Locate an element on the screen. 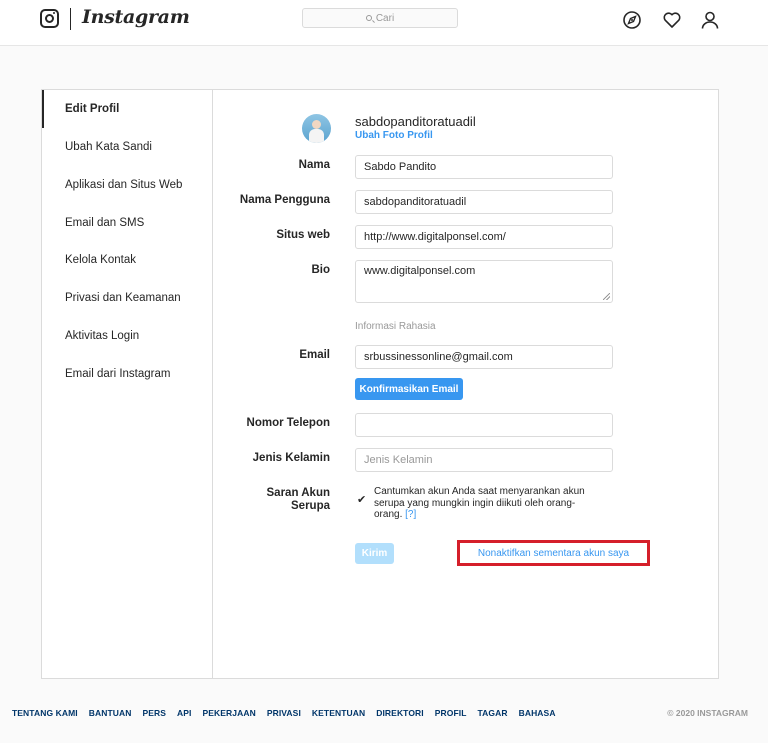 The width and height of the screenshot is (768, 743). sidebar-item-login-activity: Aktivitas Login is located at coordinates (127, 336).